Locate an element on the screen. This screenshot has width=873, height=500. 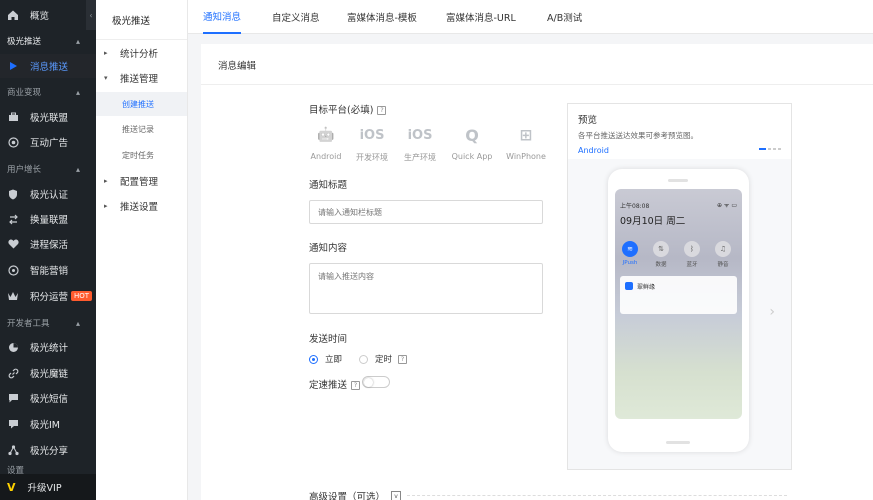
upgrade-vip-button: V 升级VIP is located at coordinates (48, 487).